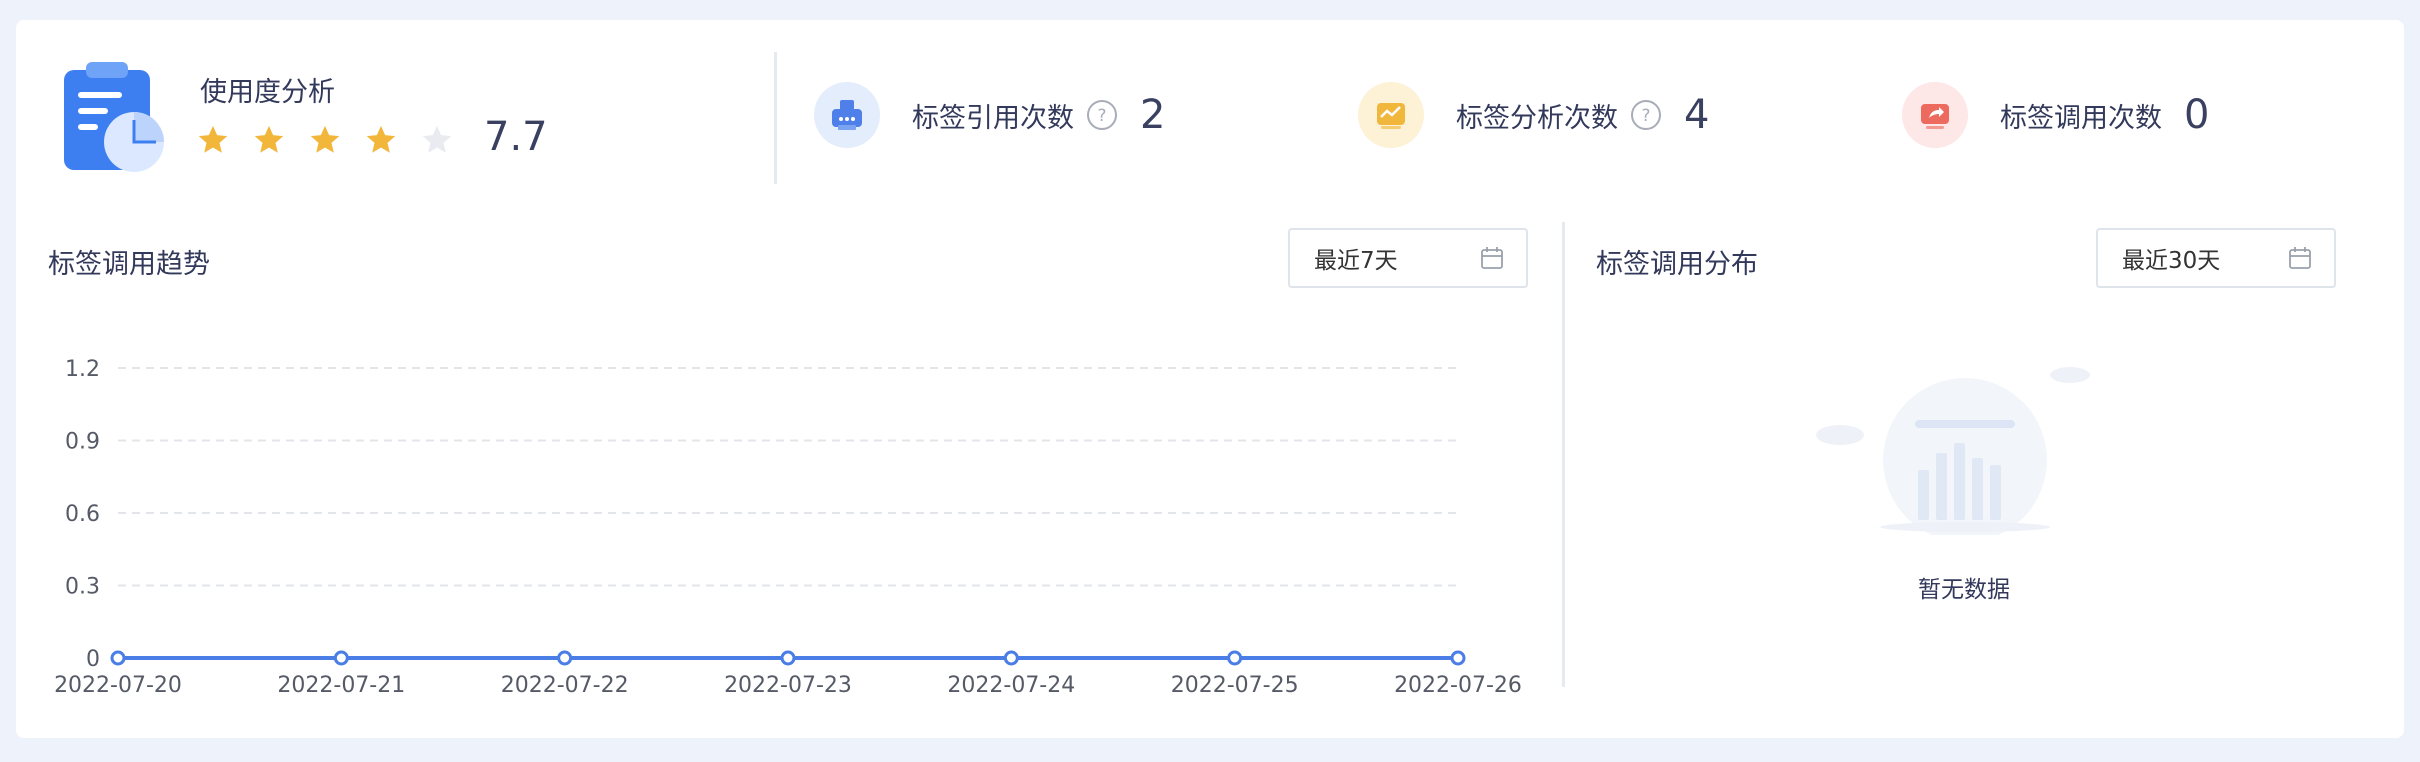 The image size is (2420, 762). Describe the element at coordinates (341, 685) in the screenshot. I see `x-tick-label: 2022-07-21` at that location.